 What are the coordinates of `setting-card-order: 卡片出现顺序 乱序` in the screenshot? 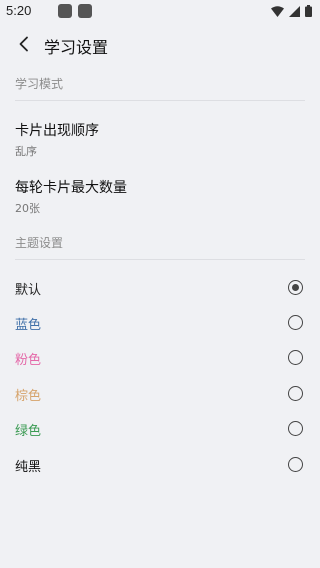 It's located at (160, 139).